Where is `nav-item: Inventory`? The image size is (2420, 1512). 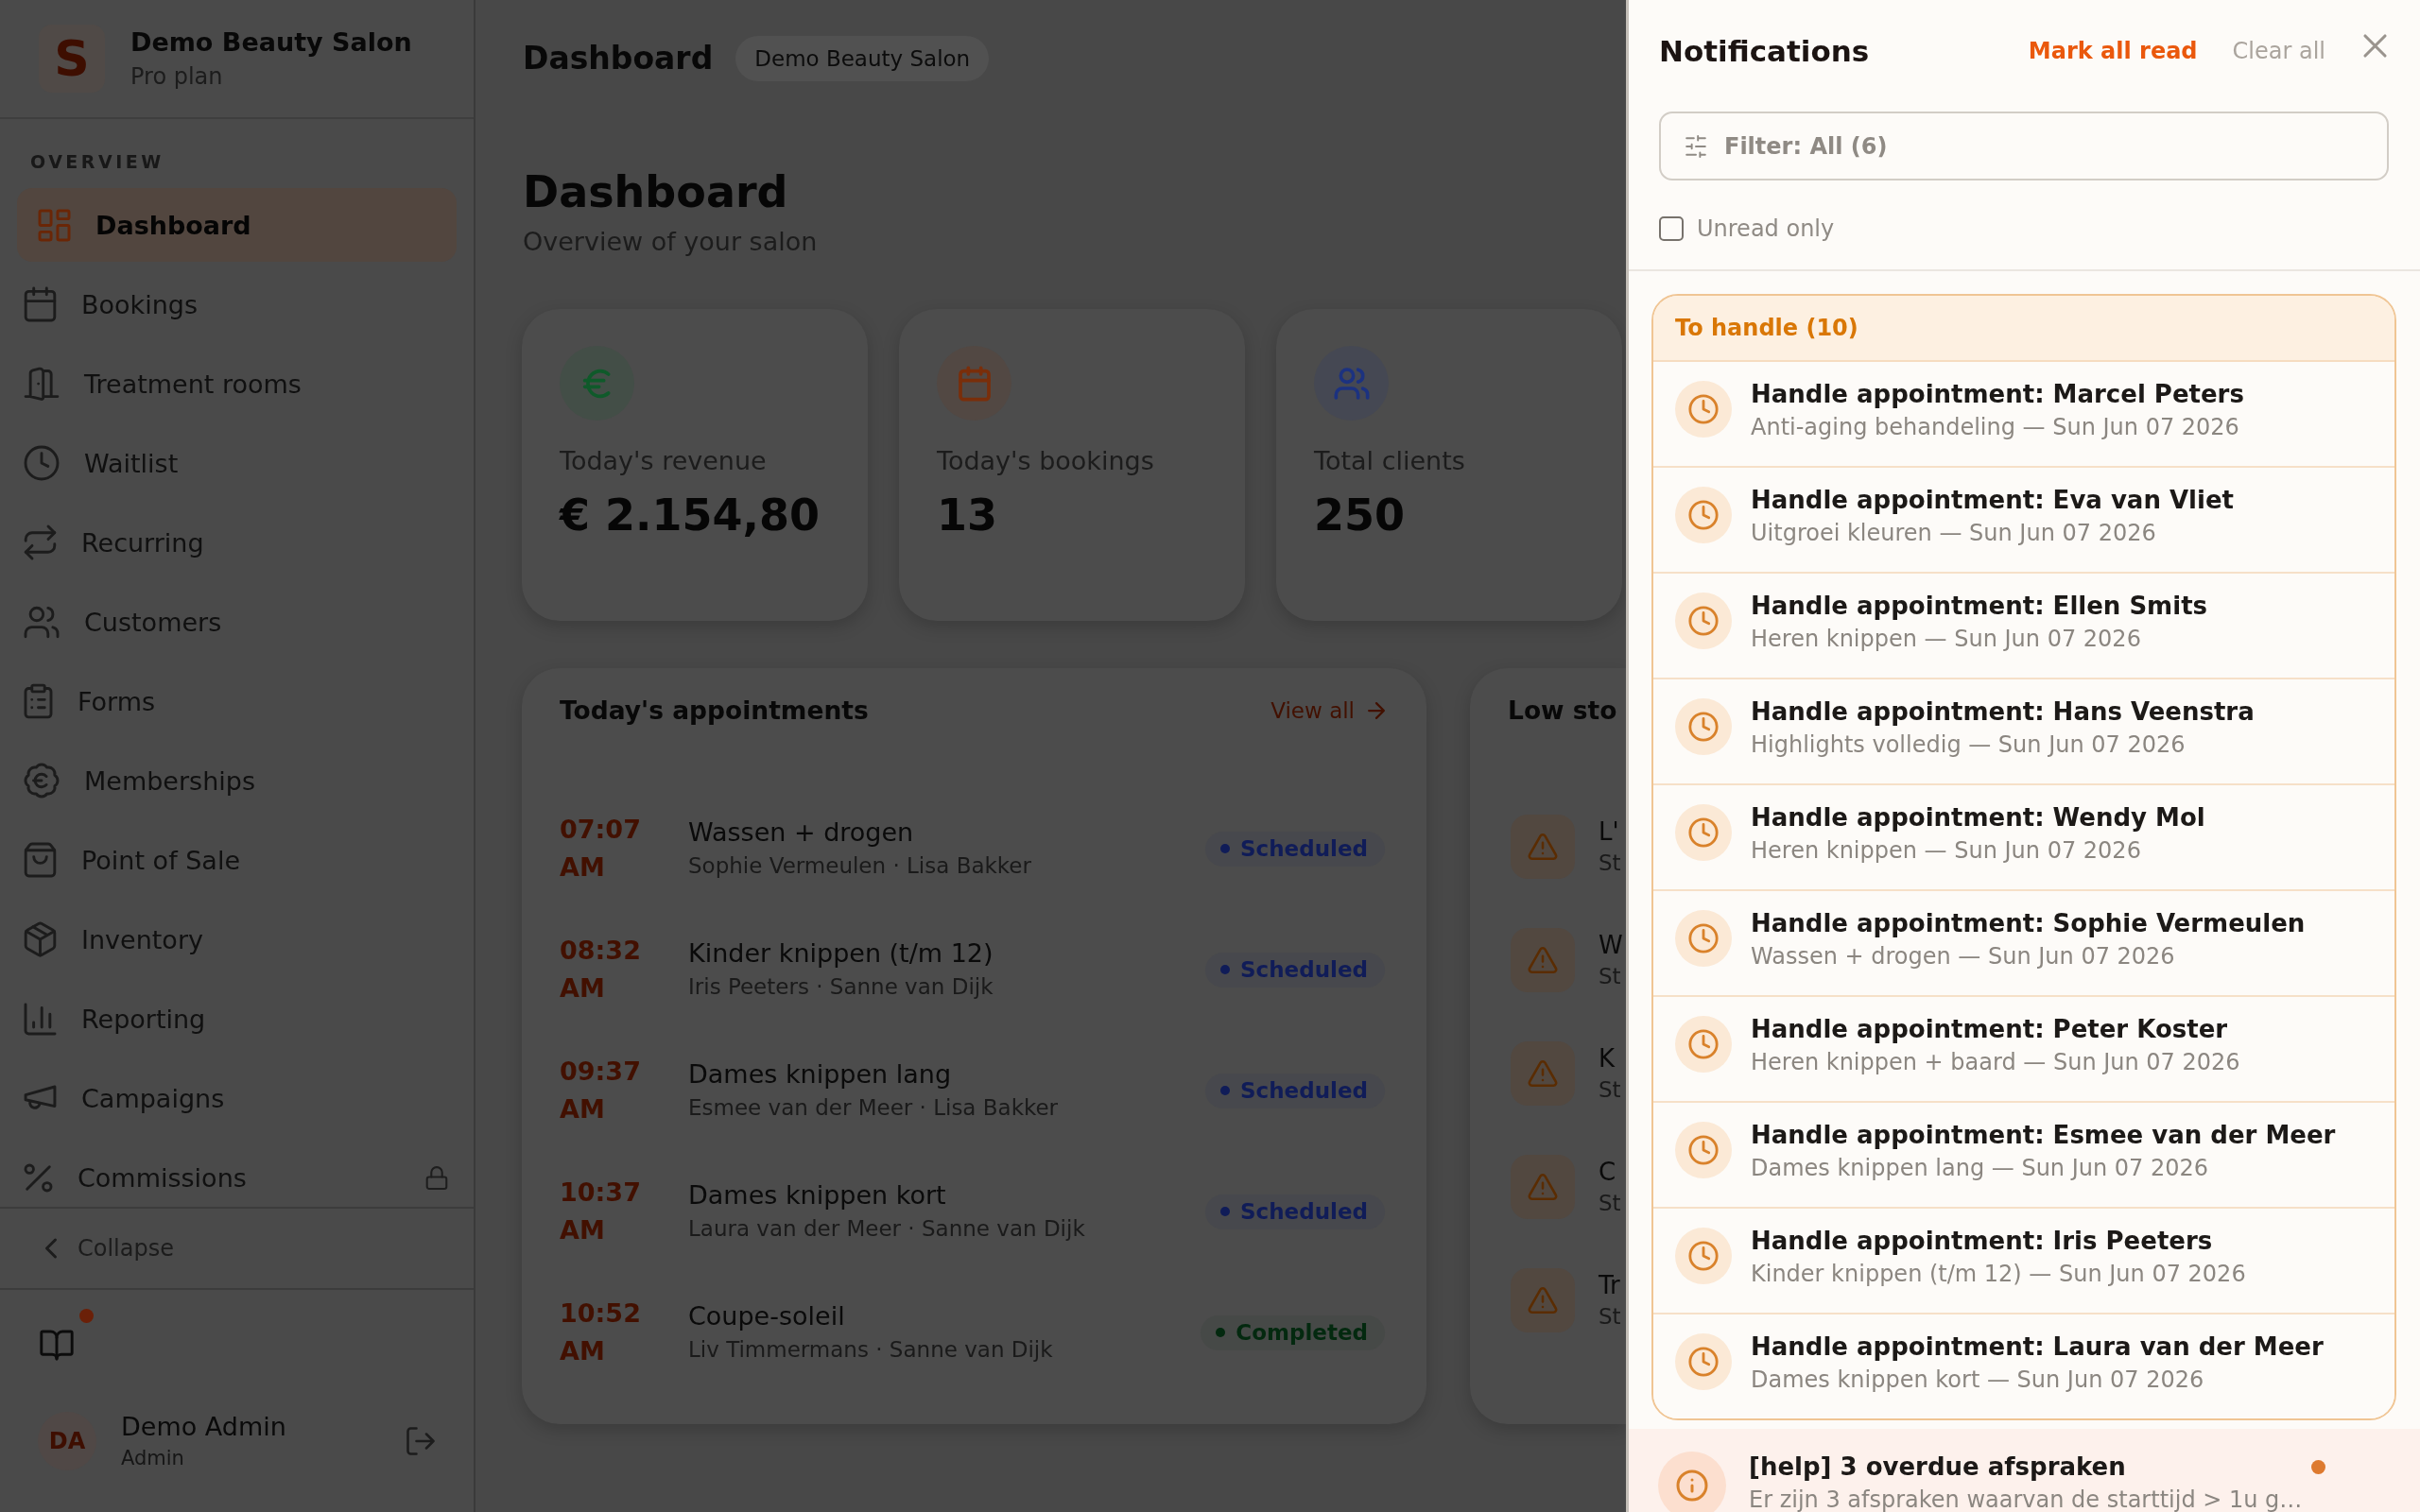
nav-item: Inventory is located at coordinates (237, 939).